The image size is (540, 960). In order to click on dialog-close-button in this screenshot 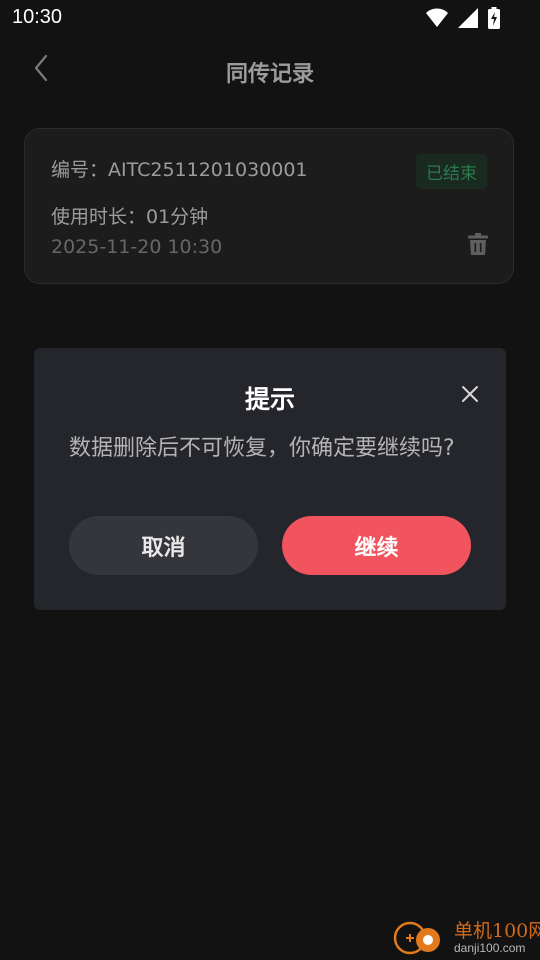, I will do `click(470, 396)`.